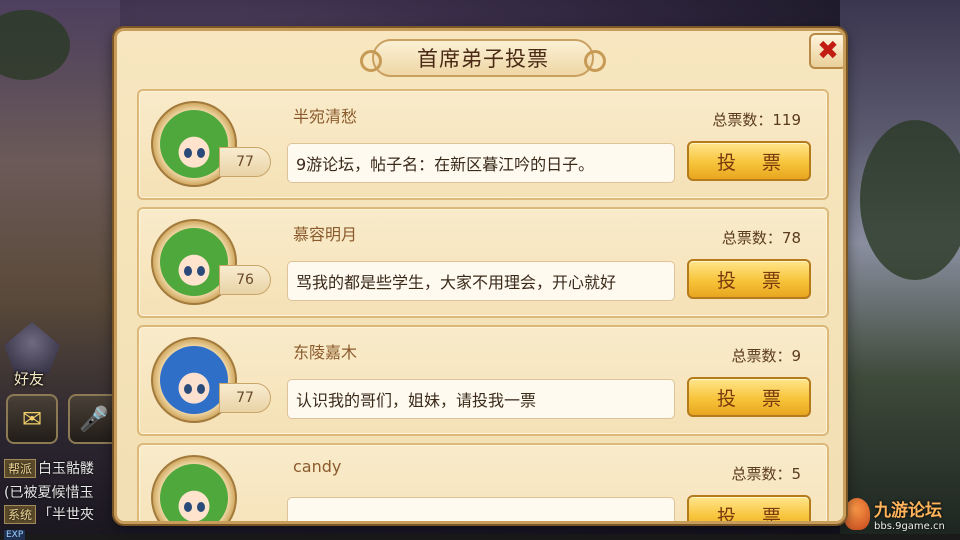  I want to click on vote-count: 总票数：78, so click(761, 238).